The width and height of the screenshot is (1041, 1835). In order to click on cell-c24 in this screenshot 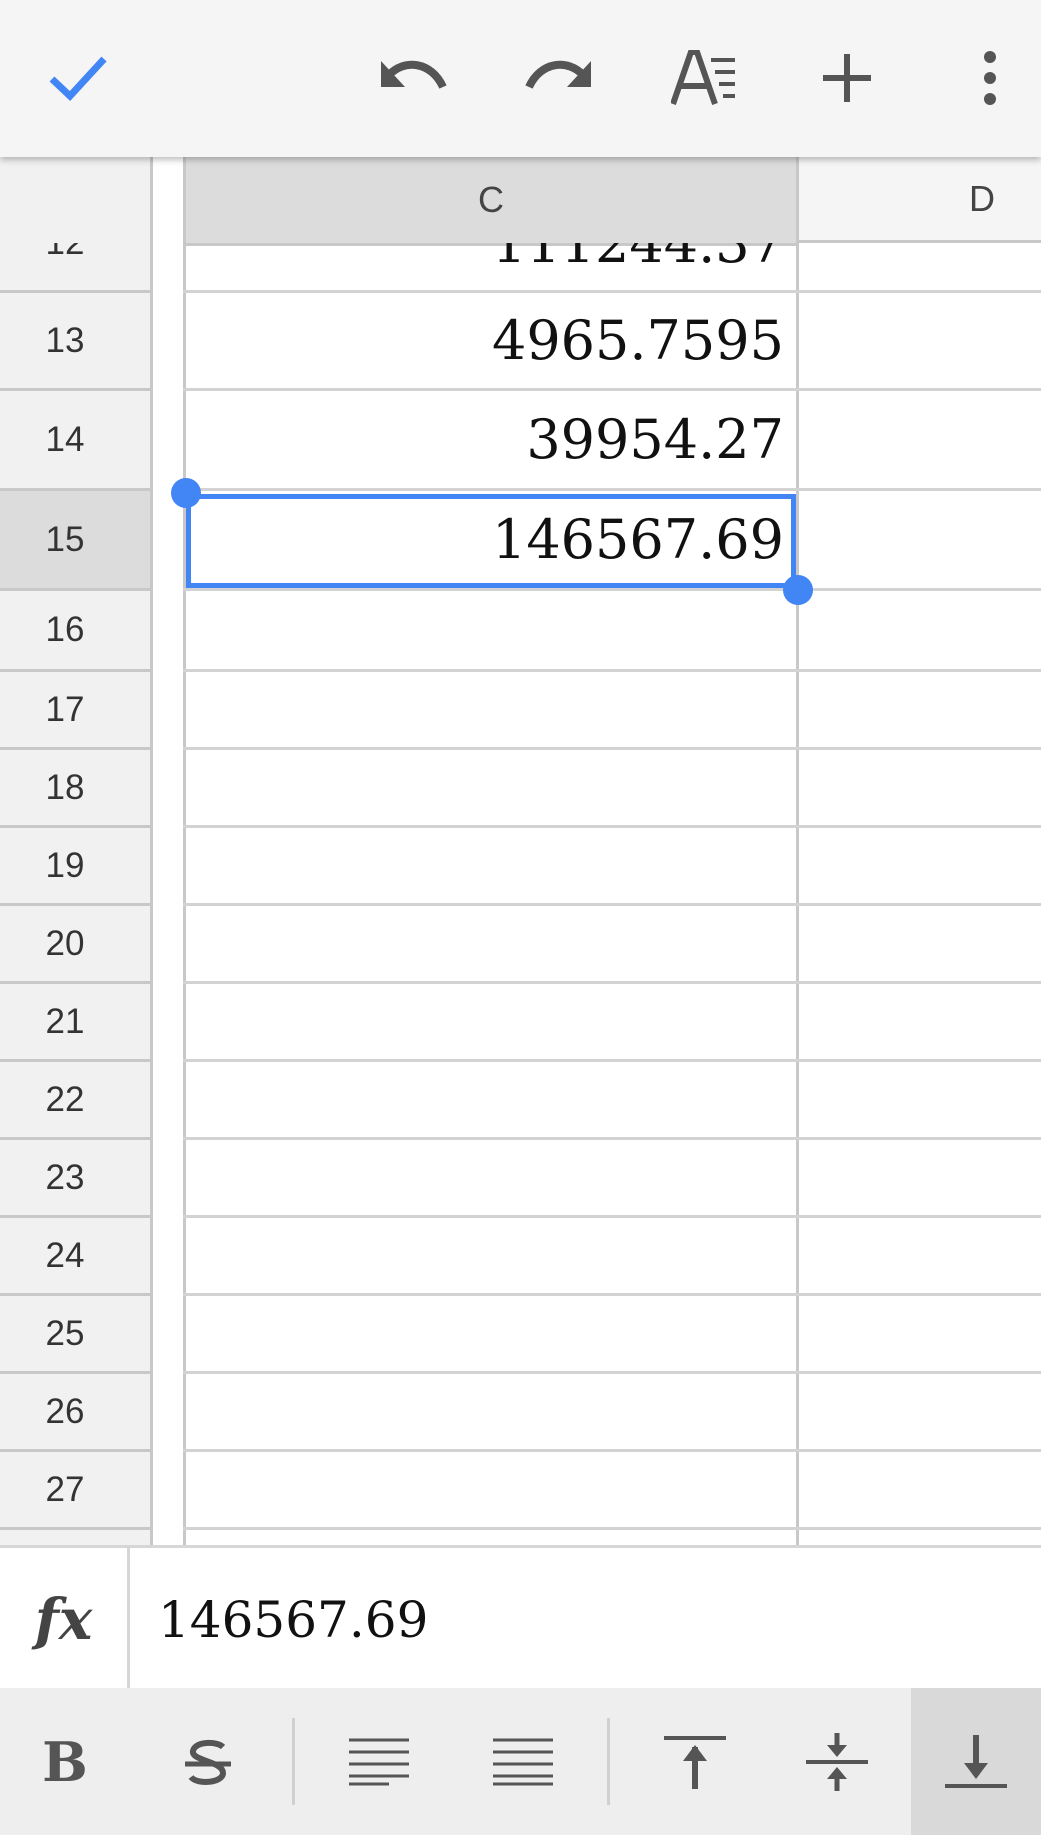, I will do `click(485, 1255)`.